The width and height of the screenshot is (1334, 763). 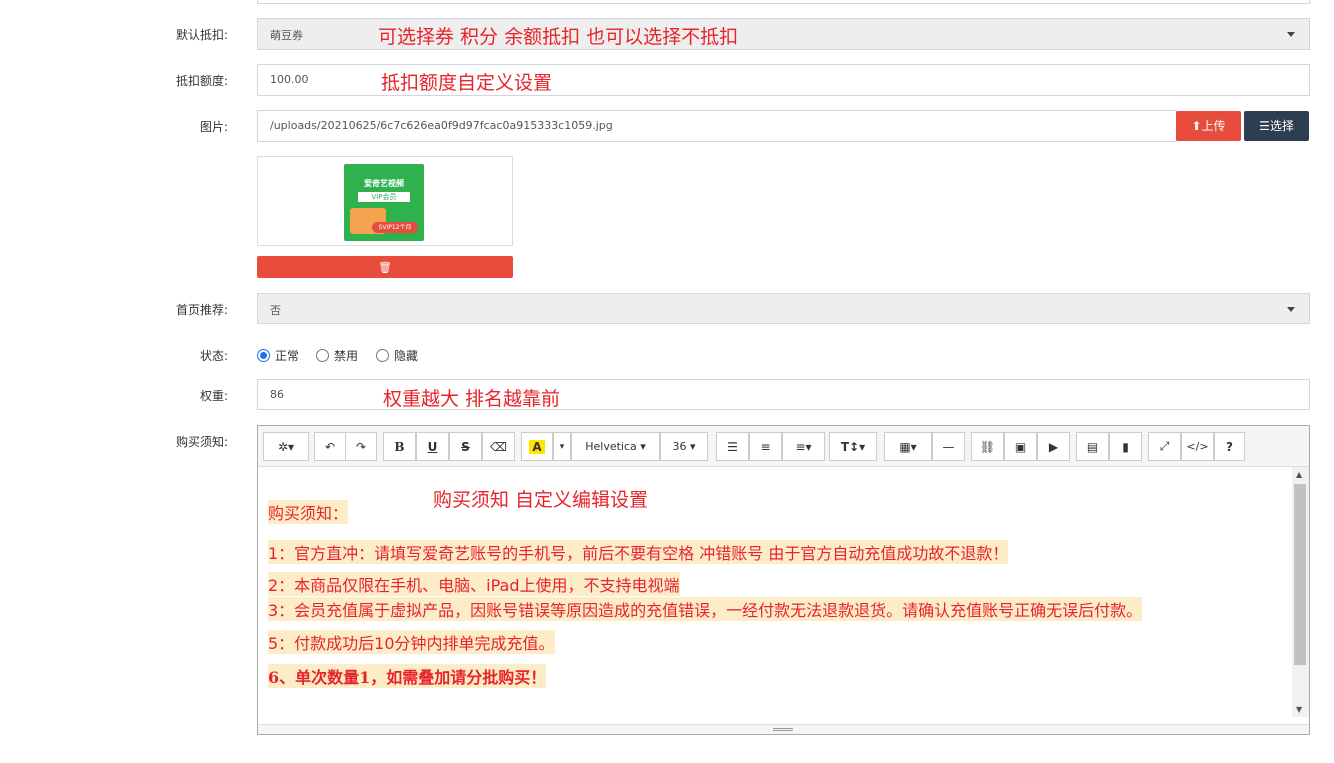 What do you see at coordinates (1164, 446) in the screenshot?
I see `fullscreen-icon: ⤢` at bounding box center [1164, 446].